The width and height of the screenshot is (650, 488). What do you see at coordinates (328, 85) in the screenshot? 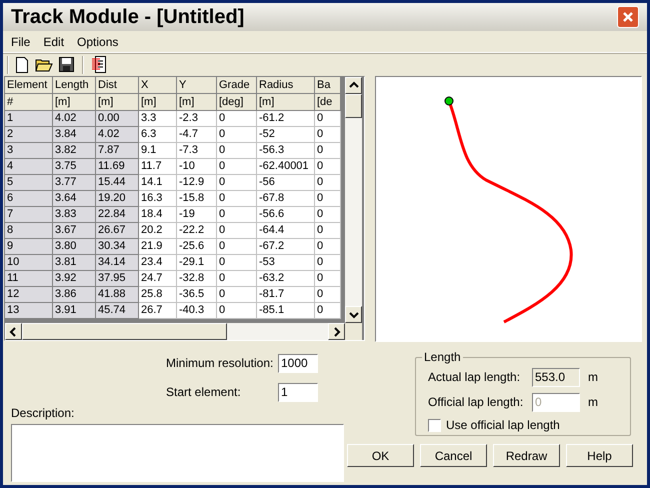
I see `column-header: Ba` at bounding box center [328, 85].